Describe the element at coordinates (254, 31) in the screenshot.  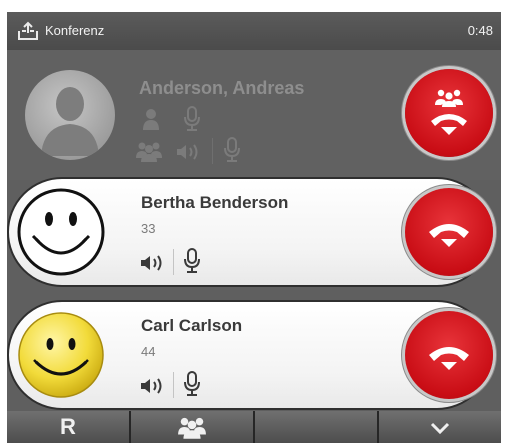
I see `header-bar: Konferenz 0:48` at that location.